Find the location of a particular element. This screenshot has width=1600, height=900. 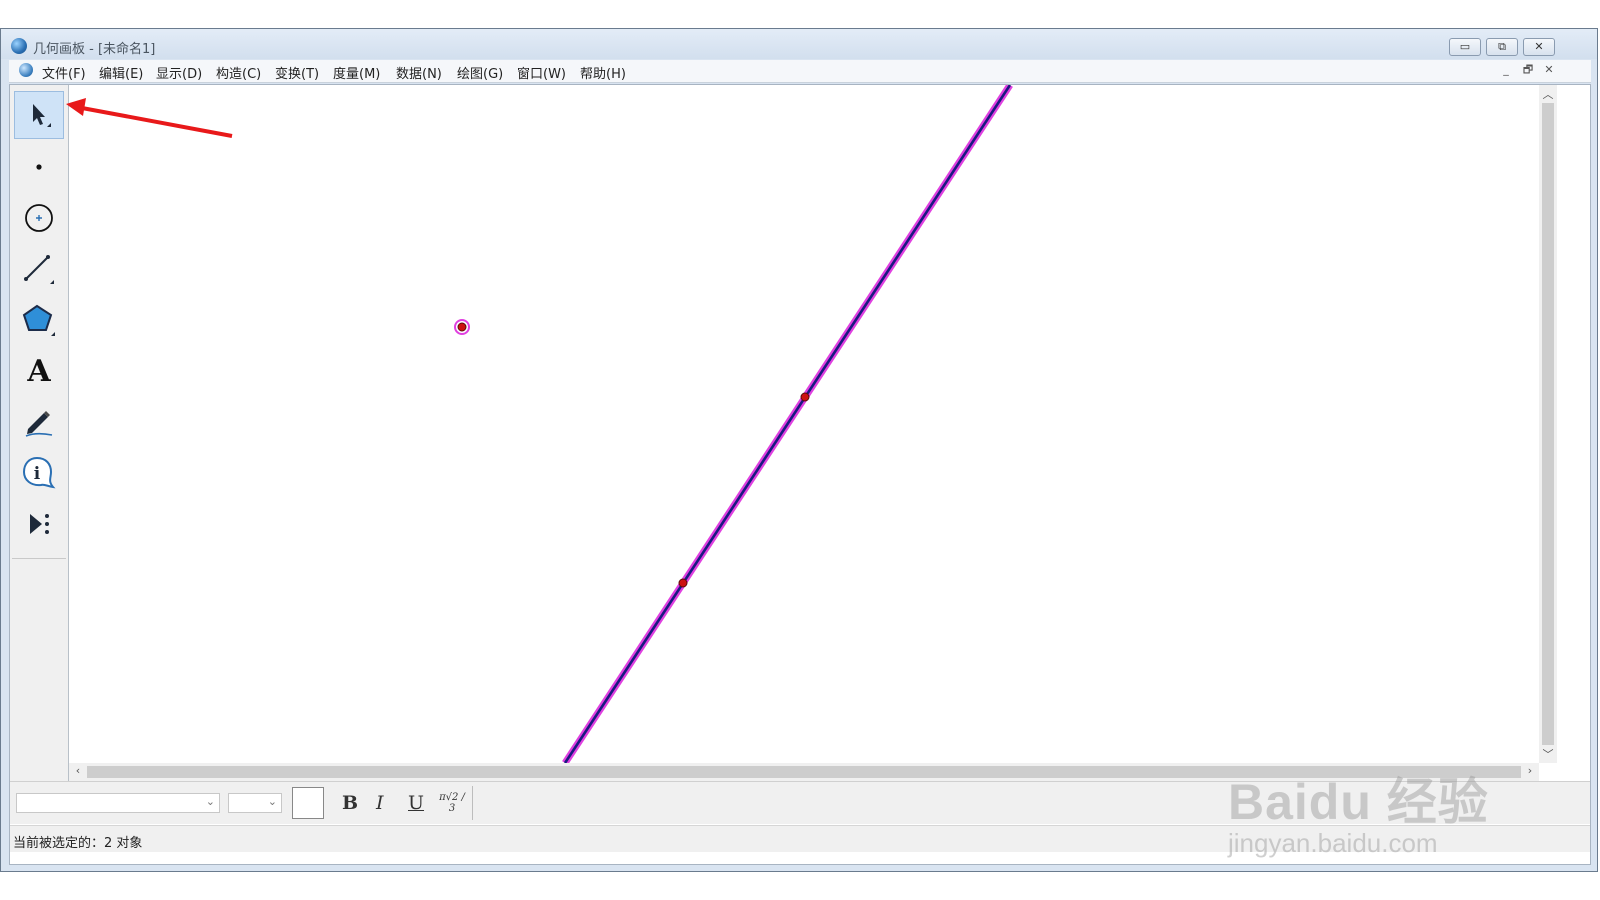

annotation-arrow is located at coordinates (157, 122).